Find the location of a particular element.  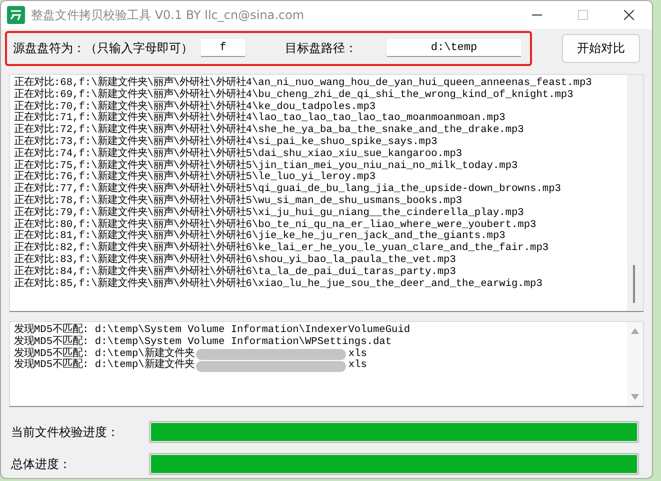

mismatch-line: 发现MD5不匹配: d:\temp\System Volume Information\IndexerVolumeGuid is located at coordinates (212, 330).